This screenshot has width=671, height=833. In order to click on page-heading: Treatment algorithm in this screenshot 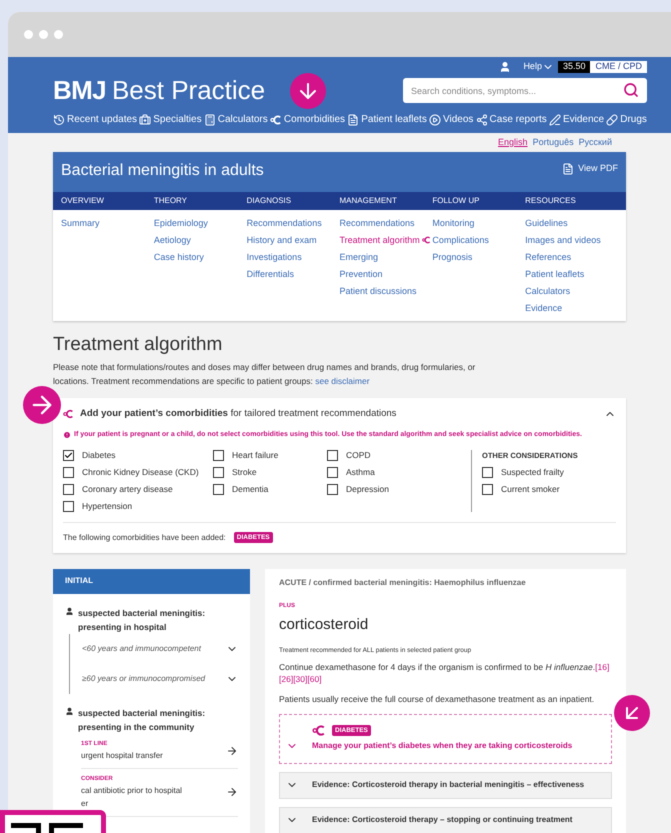, I will do `click(138, 345)`.